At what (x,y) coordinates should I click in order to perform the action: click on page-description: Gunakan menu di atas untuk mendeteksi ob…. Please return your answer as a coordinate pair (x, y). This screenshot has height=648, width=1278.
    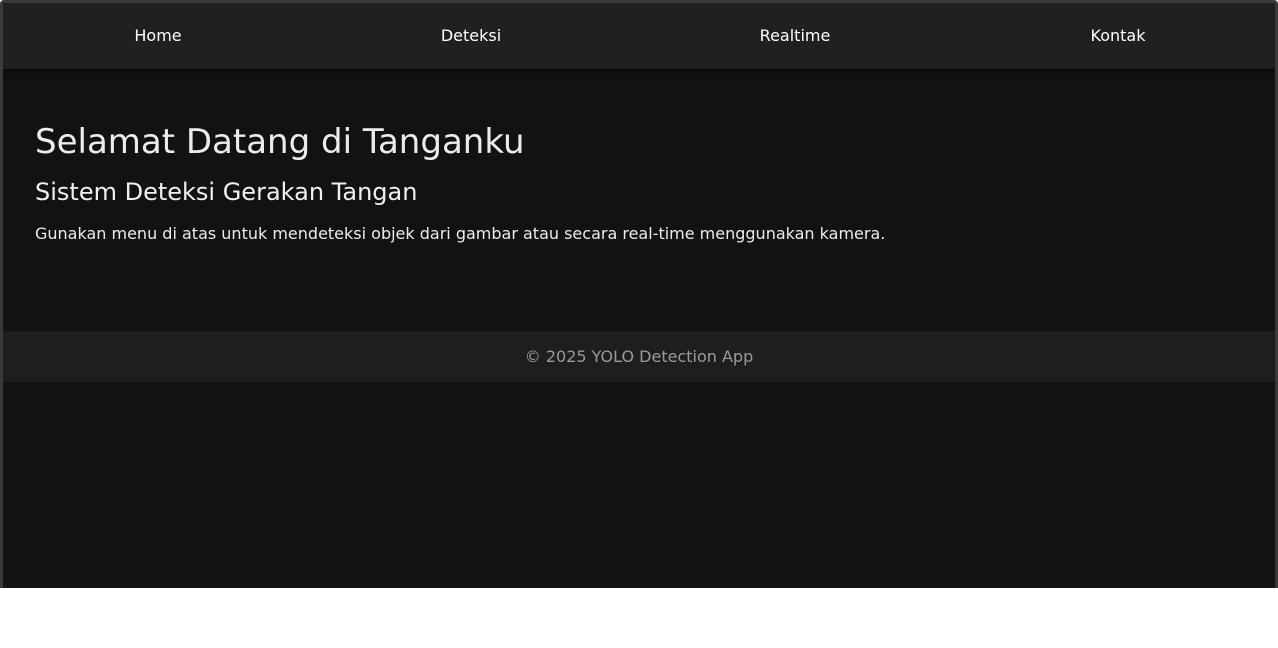
    Looking at the image, I should click on (460, 233).